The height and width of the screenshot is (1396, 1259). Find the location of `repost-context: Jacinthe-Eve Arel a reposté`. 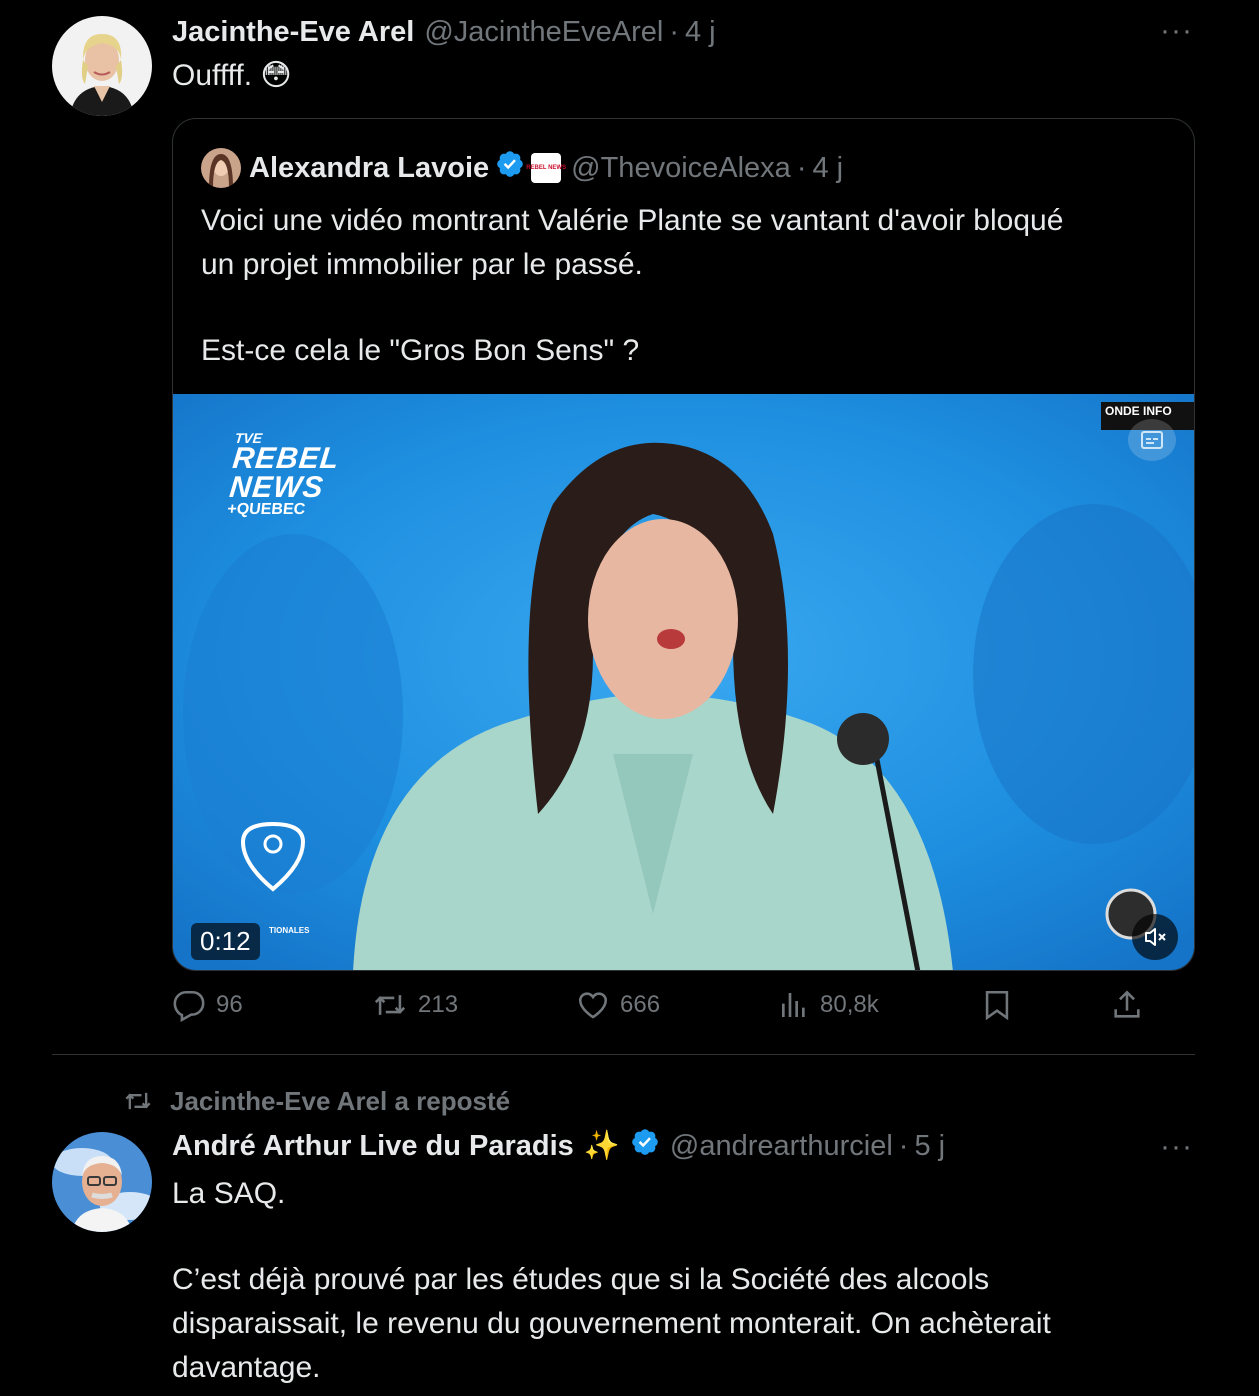

repost-context: Jacinthe-Eve Arel a reposté is located at coordinates (316, 1101).